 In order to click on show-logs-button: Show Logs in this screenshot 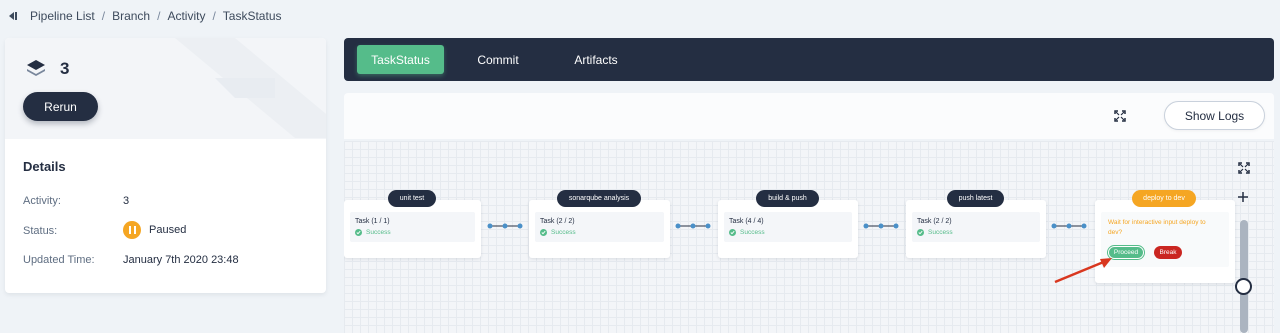, I will do `click(1214, 115)`.